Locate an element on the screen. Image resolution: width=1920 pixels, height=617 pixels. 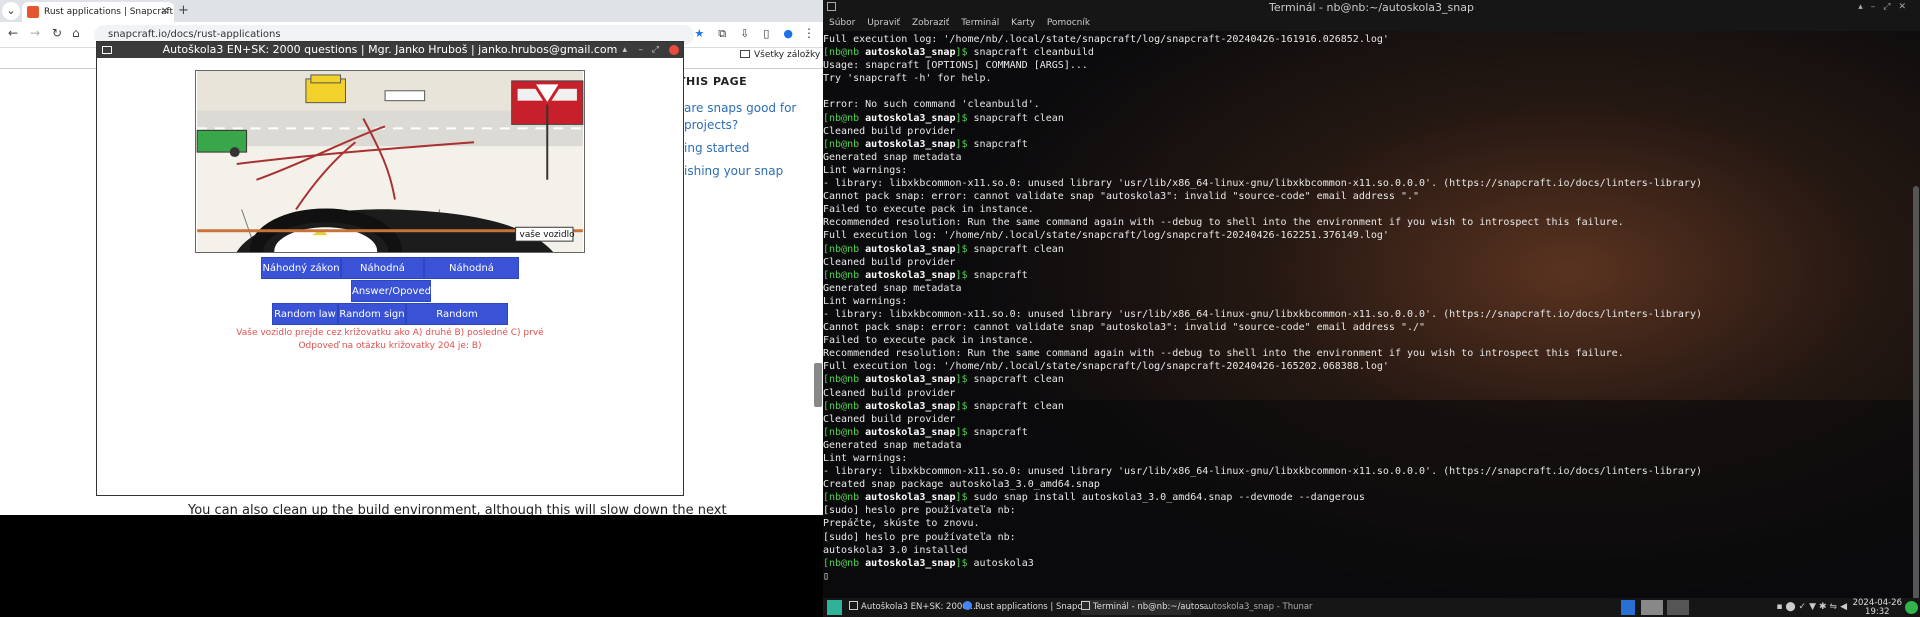
random-sign-sk-button: Náhodná značka is located at coordinates (382, 276).